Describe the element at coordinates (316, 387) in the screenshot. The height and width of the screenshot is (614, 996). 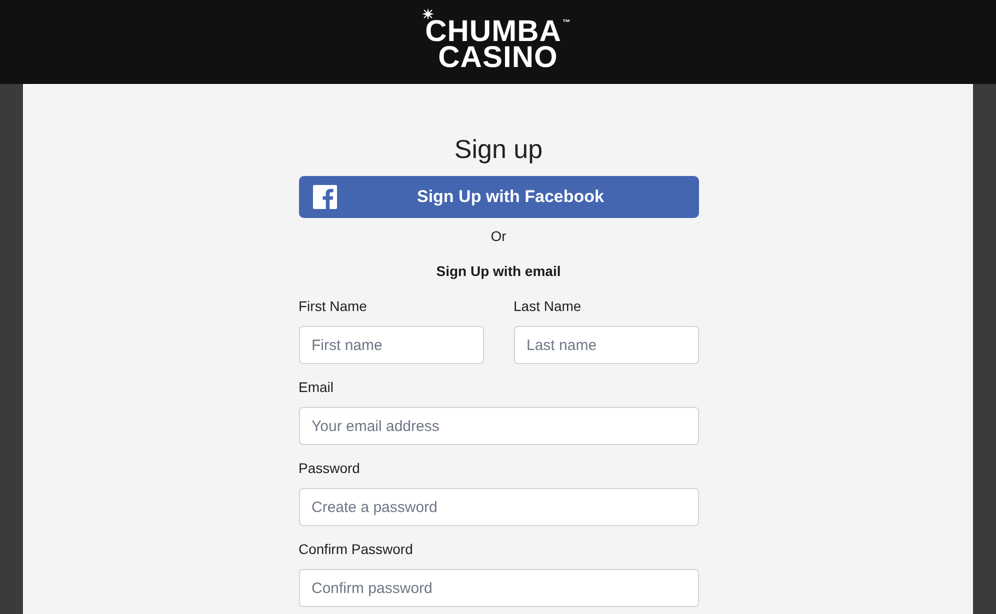
I see `field-label: Email` at that location.